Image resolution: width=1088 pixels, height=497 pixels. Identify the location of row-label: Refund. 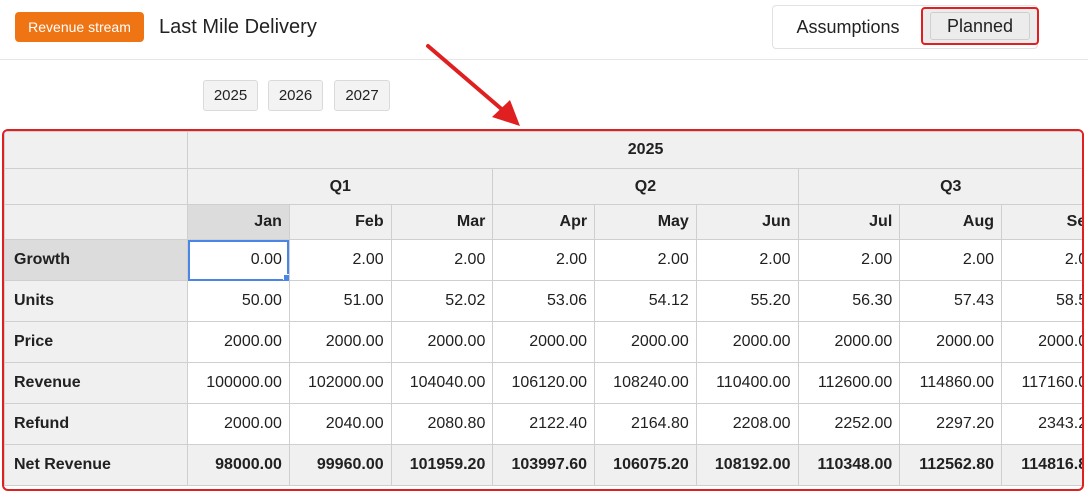
(96, 424).